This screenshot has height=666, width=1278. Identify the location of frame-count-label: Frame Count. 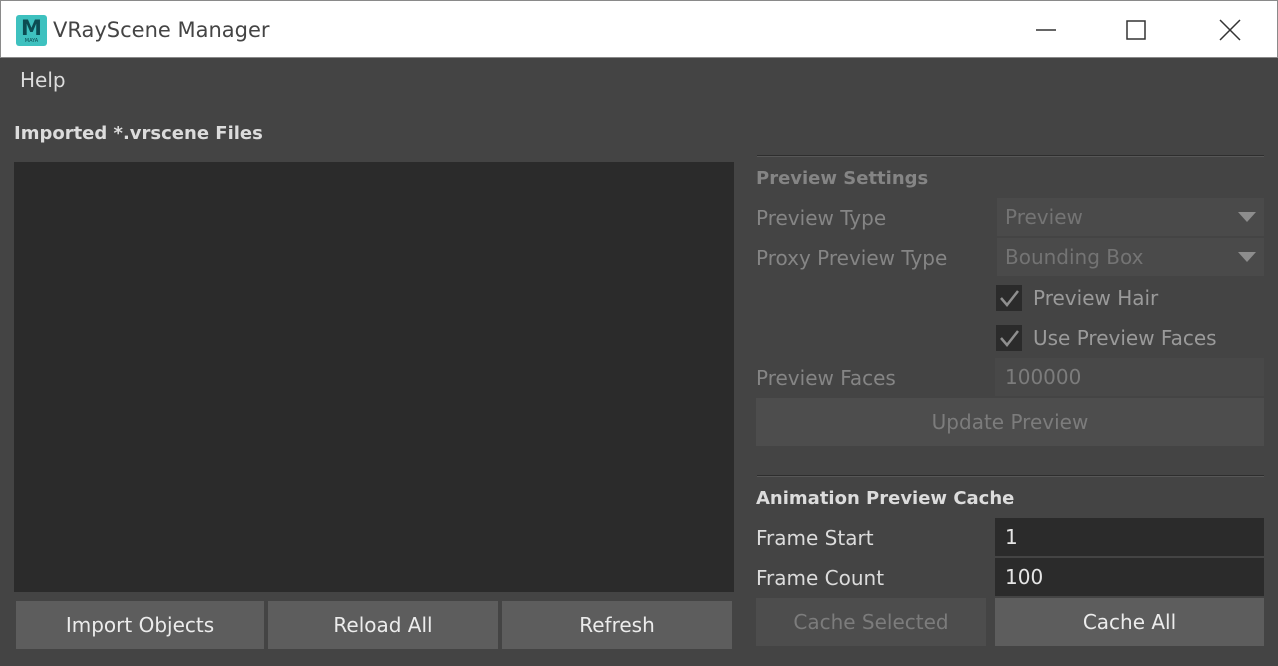
(820, 578).